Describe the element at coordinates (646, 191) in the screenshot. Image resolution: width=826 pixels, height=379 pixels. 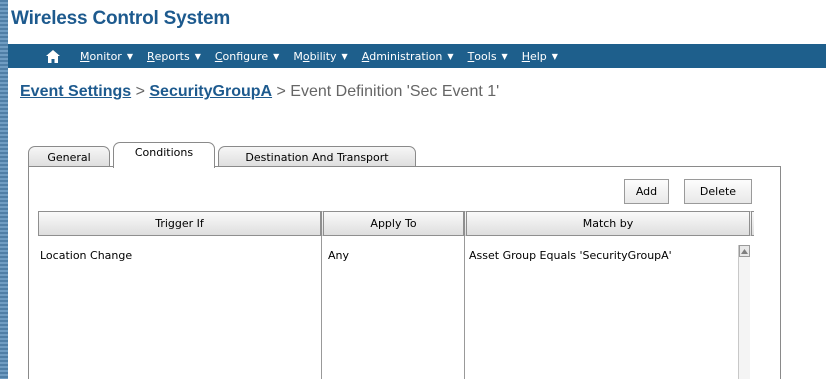
I see `add-button: Add` at that location.